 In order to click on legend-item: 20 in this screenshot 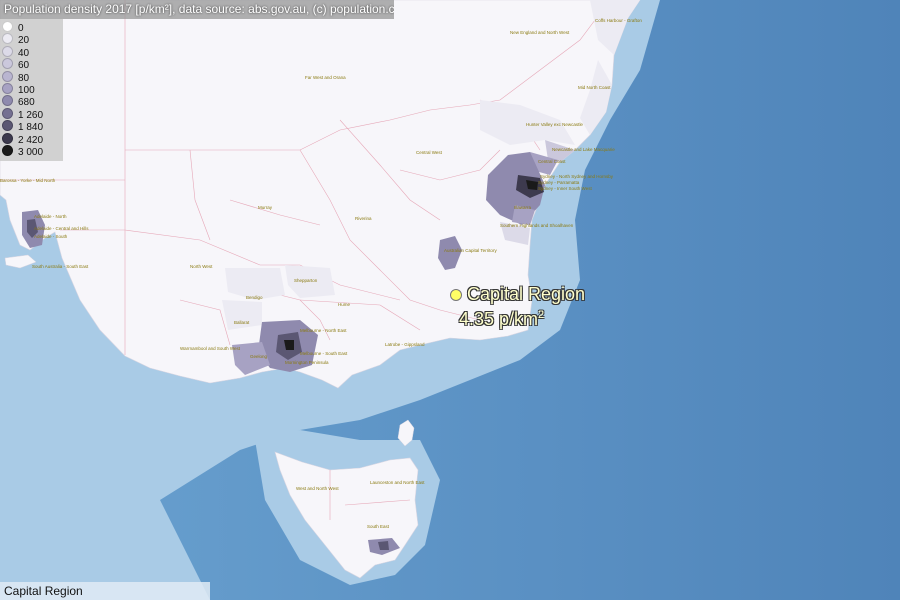, I will do `click(15, 39)`.